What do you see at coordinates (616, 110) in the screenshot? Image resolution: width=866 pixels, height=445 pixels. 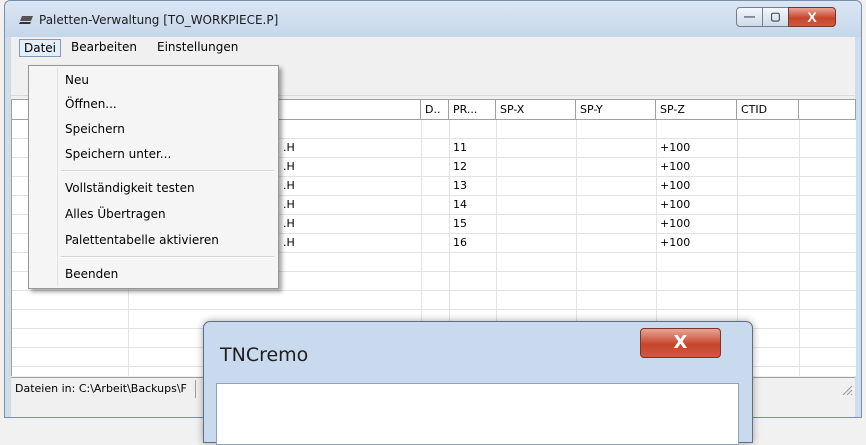 I see `column-header-sp-y: SP-Y` at bounding box center [616, 110].